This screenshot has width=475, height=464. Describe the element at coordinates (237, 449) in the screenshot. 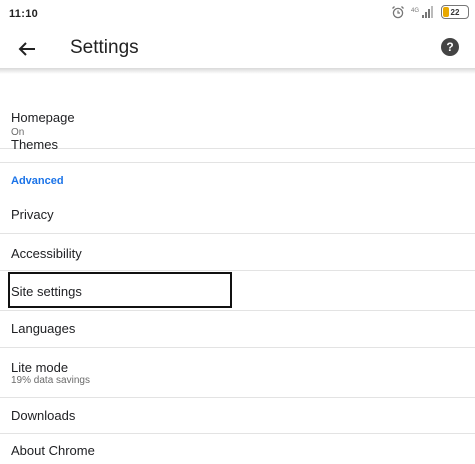

I see `settings-item-about-chrome: About Chrome` at that location.